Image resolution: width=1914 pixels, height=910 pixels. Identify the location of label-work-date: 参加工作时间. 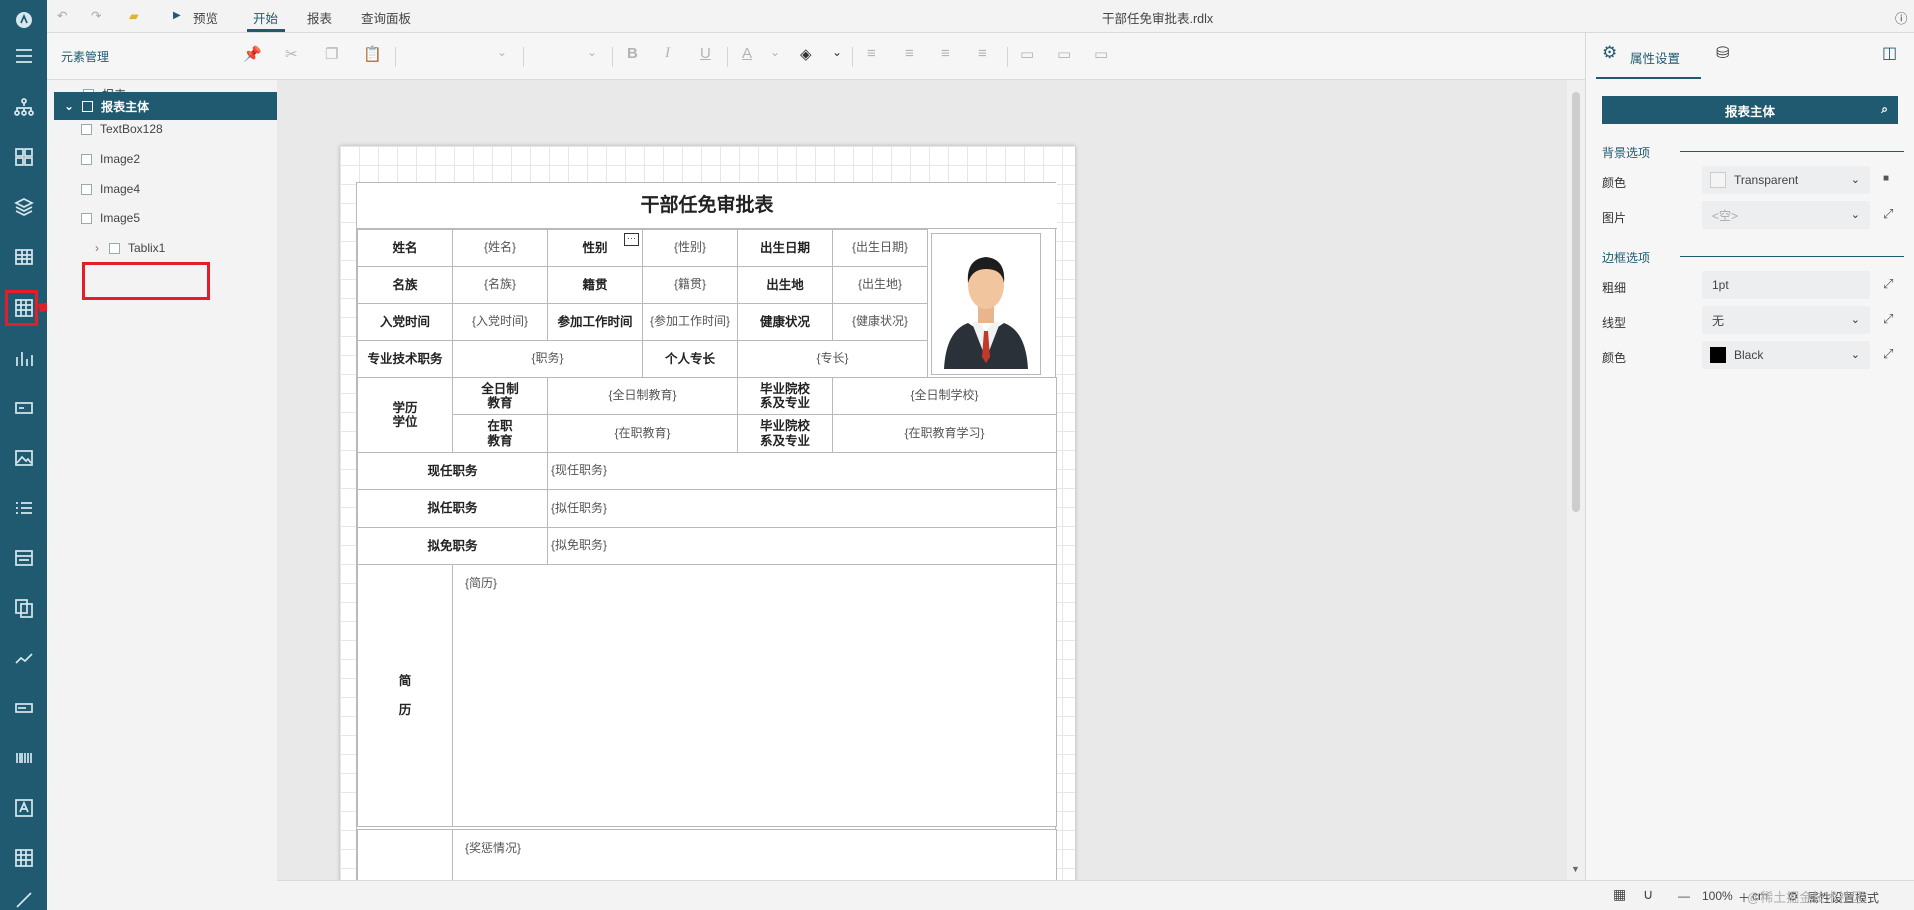
(595, 322).